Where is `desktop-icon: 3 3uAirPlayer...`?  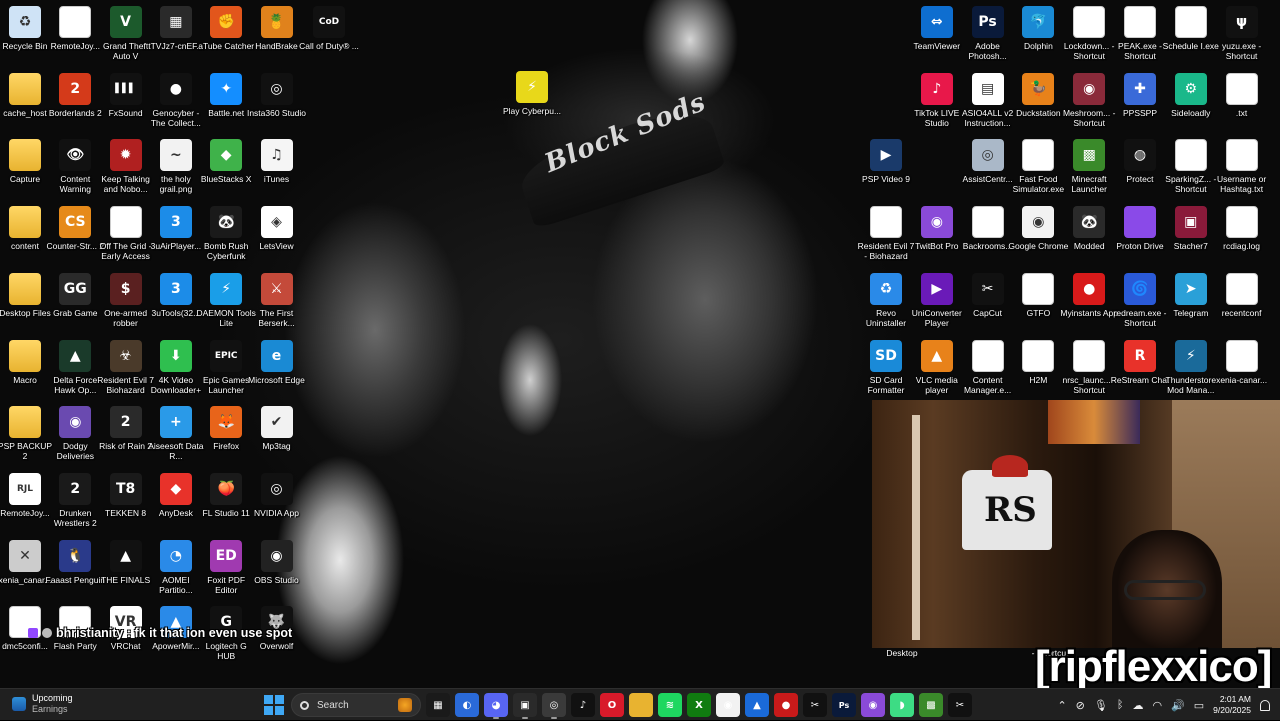
desktop-icon: 3 3uAirPlayer... is located at coordinates (176, 228).